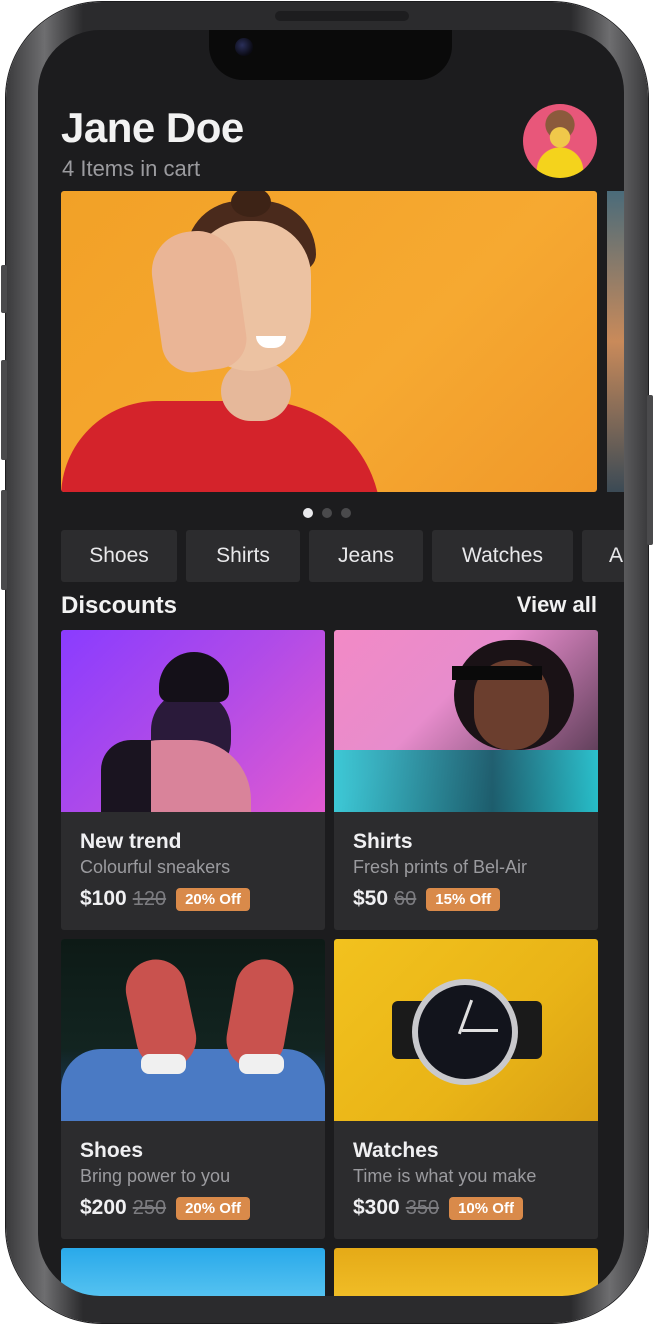 The image size is (654, 1327). Describe the element at coordinates (650, 470) in the screenshot. I see `power-button` at that location.